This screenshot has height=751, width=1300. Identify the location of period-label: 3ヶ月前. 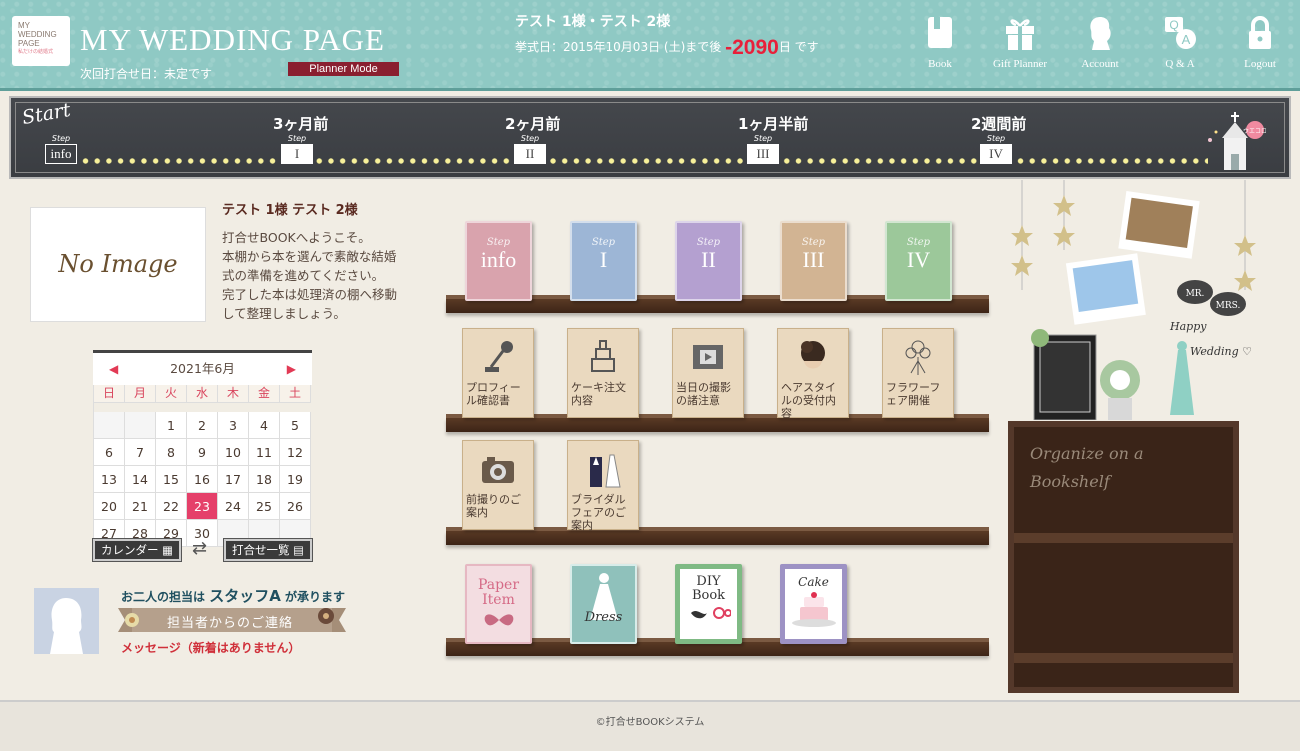
(301, 124).